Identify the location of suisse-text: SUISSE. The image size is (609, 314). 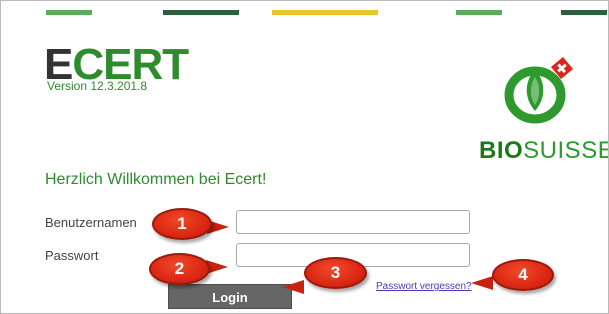
(566, 150).